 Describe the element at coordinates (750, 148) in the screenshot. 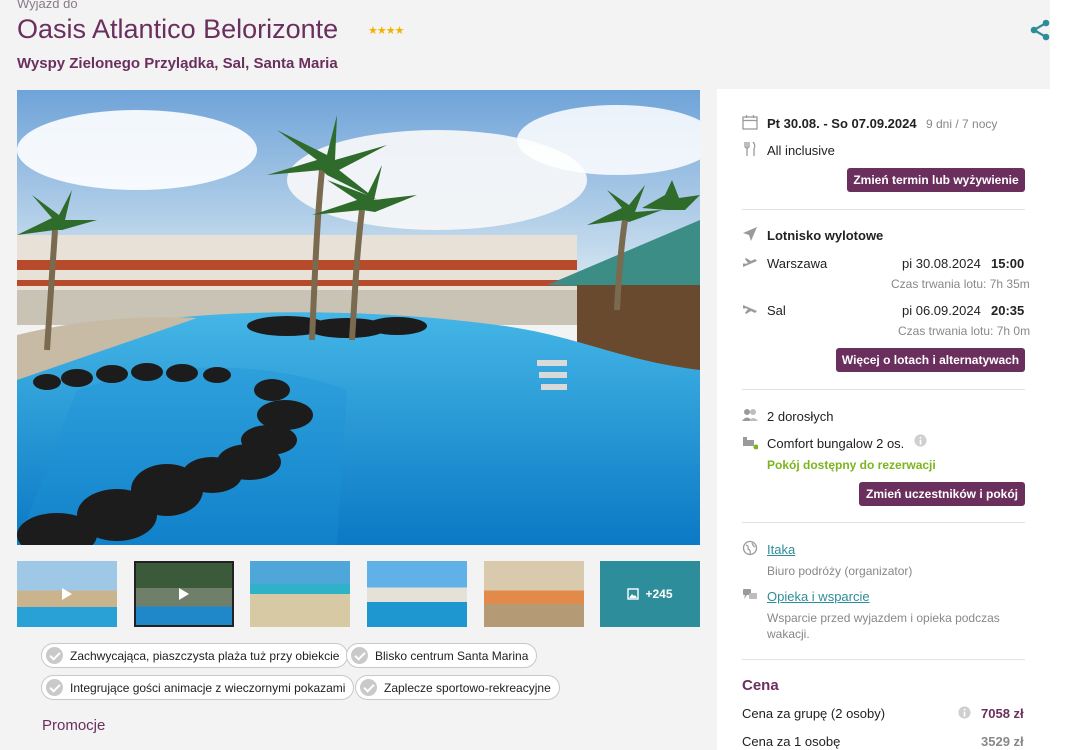

I see `cutlery-icon` at that location.